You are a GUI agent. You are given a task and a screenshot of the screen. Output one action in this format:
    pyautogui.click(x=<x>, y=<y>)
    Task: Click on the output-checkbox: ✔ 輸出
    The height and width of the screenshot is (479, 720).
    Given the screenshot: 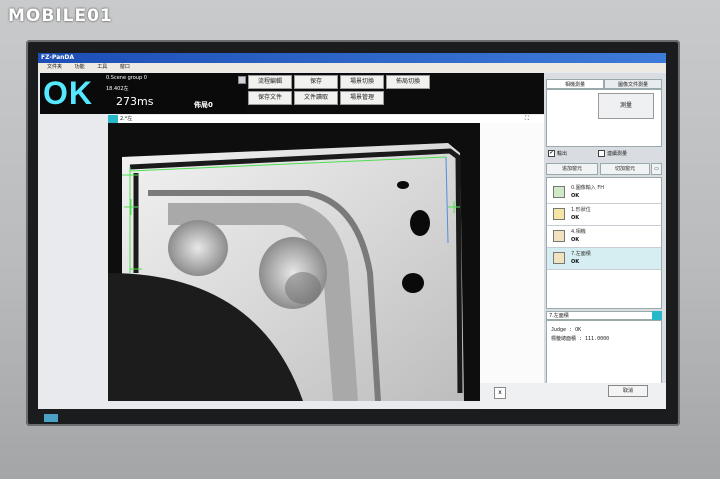 What is the action you would take?
    pyautogui.click(x=557, y=153)
    